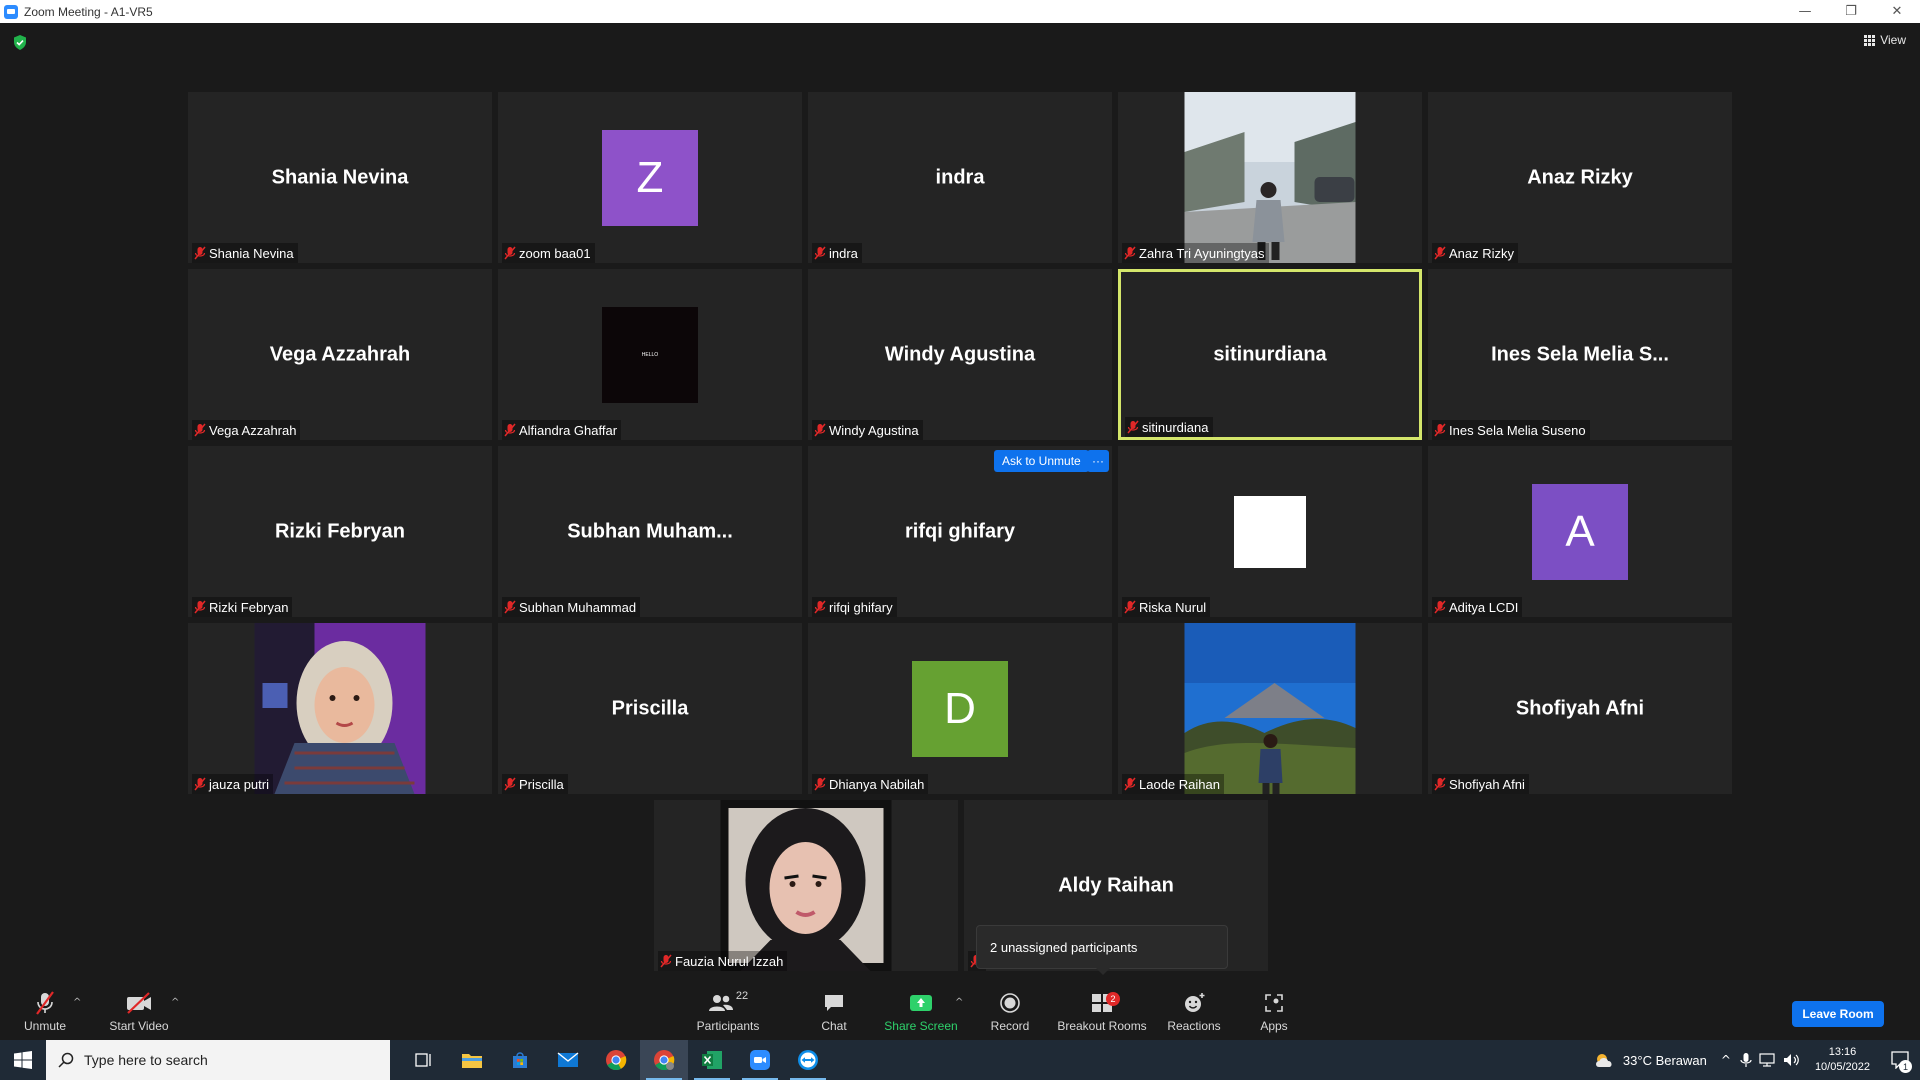 The width and height of the screenshot is (1920, 1080). I want to click on zoom-taskbar-button, so click(760, 1060).